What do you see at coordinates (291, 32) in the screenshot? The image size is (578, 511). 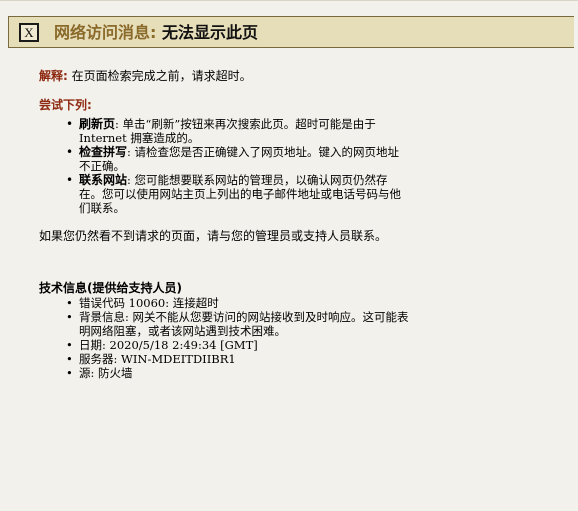 I see `error-title-bar: X 网络访问消息: 无法显示此页` at bounding box center [291, 32].